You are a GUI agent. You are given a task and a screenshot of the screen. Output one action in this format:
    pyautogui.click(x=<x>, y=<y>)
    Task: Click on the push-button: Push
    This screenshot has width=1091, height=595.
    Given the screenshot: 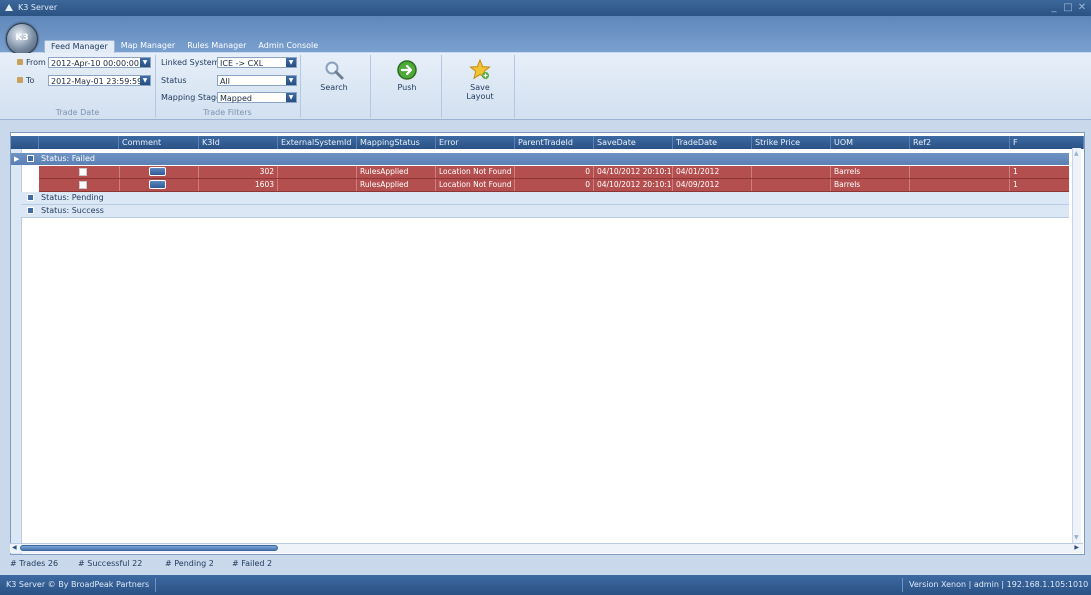 What is the action you would take?
    pyautogui.click(x=407, y=81)
    